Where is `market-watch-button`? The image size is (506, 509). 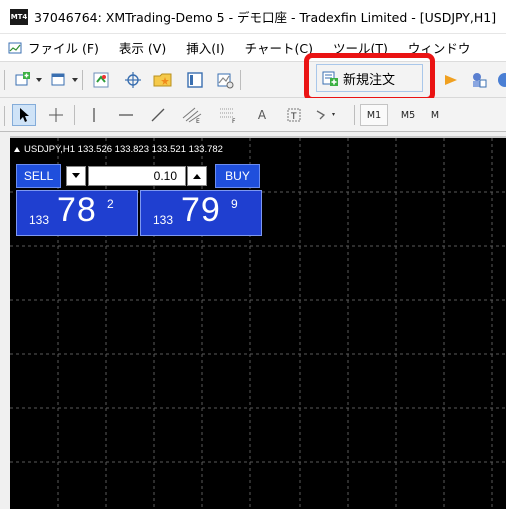
market-watch-button is located at coordinates (101, 80).